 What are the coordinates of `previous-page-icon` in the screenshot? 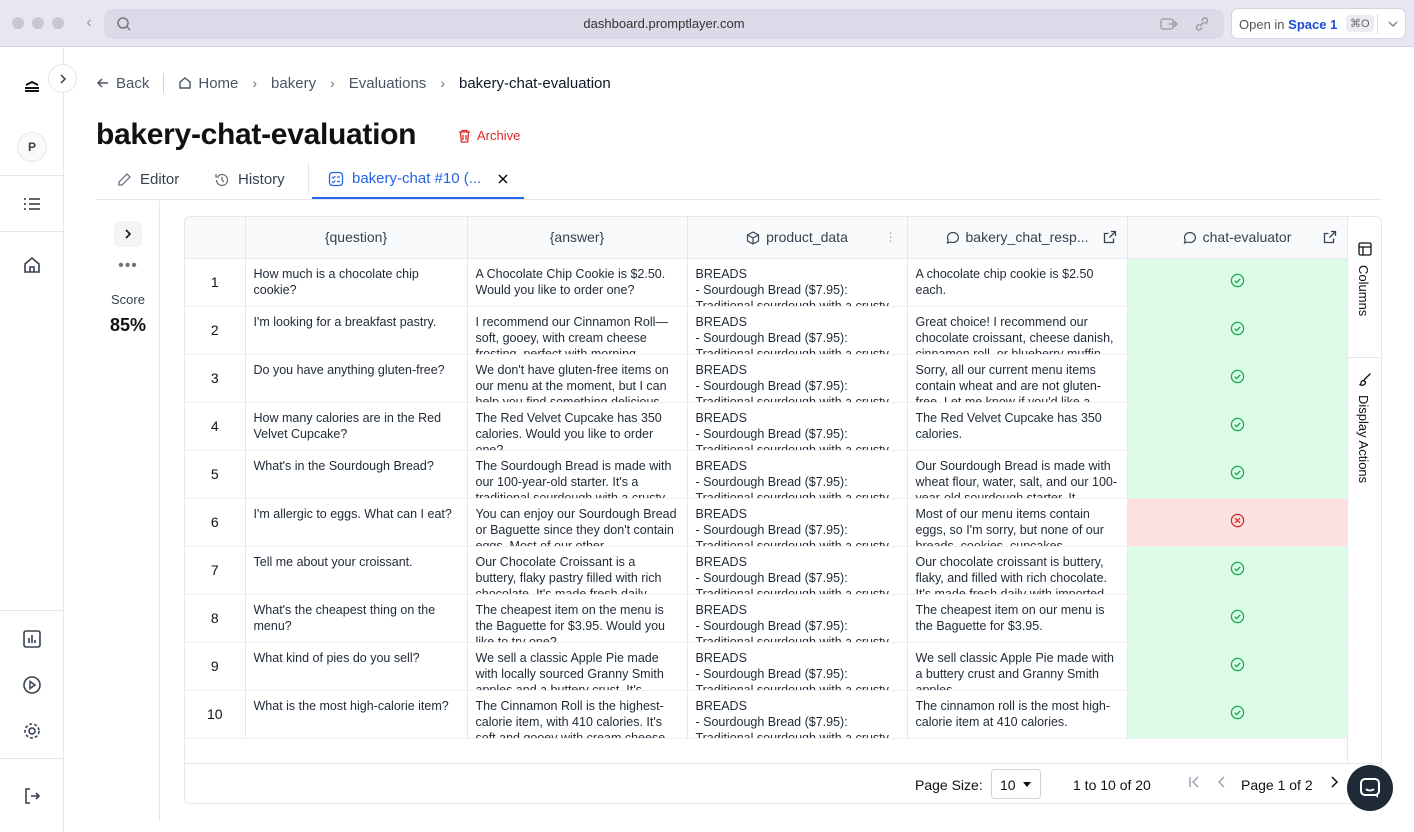 It's located at (1222, 782).